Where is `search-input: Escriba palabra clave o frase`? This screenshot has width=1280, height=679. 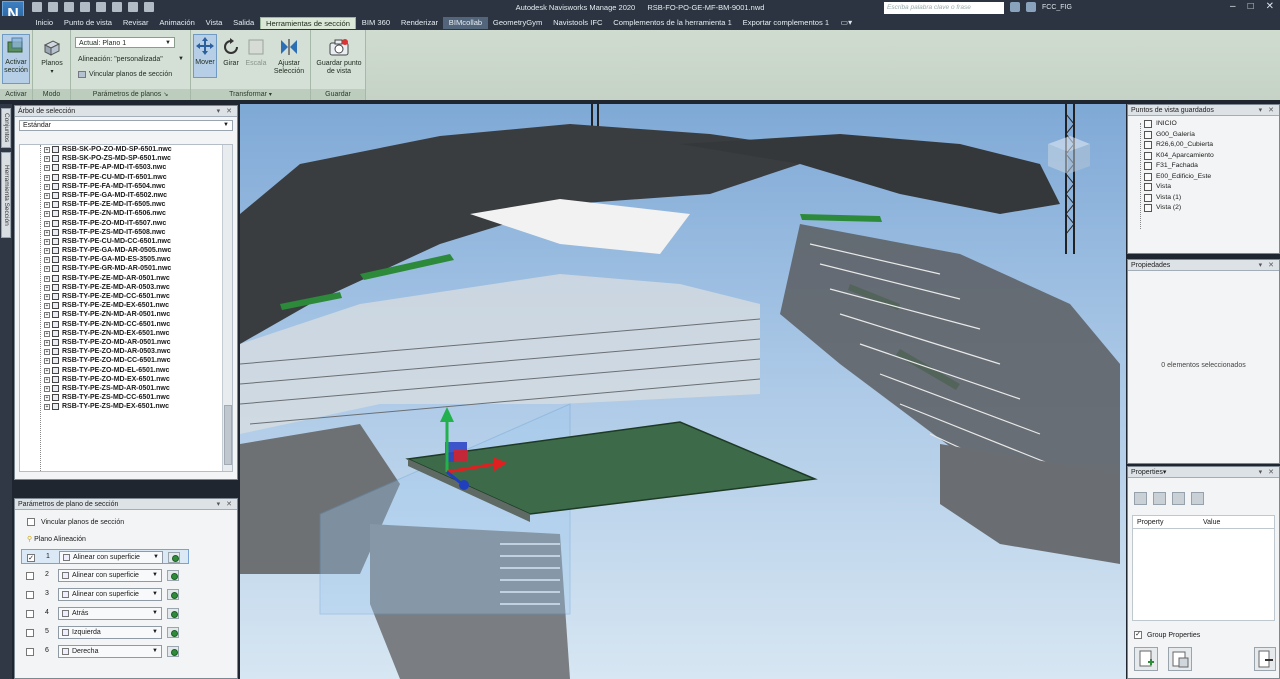 search-input: Escriba palabra clave o frase is located at coordinates (944, 8).